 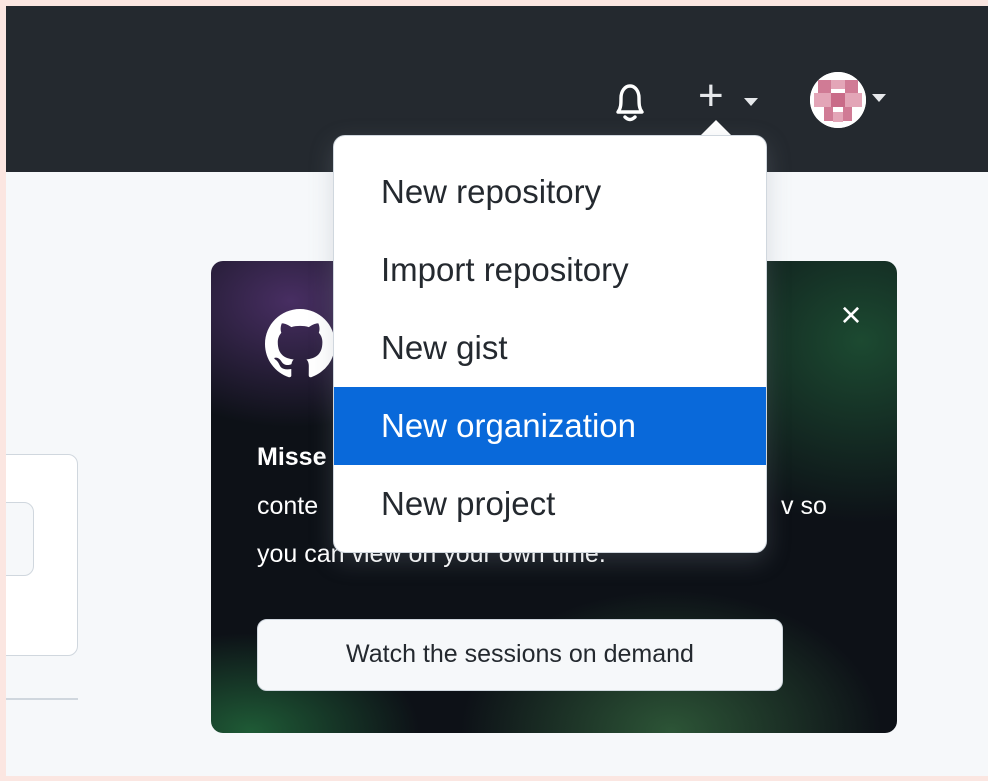 What do you see at coordinates (292, 457) in the screenshot?
I see `promo-title: Misse` at bounding box center [292, 457].